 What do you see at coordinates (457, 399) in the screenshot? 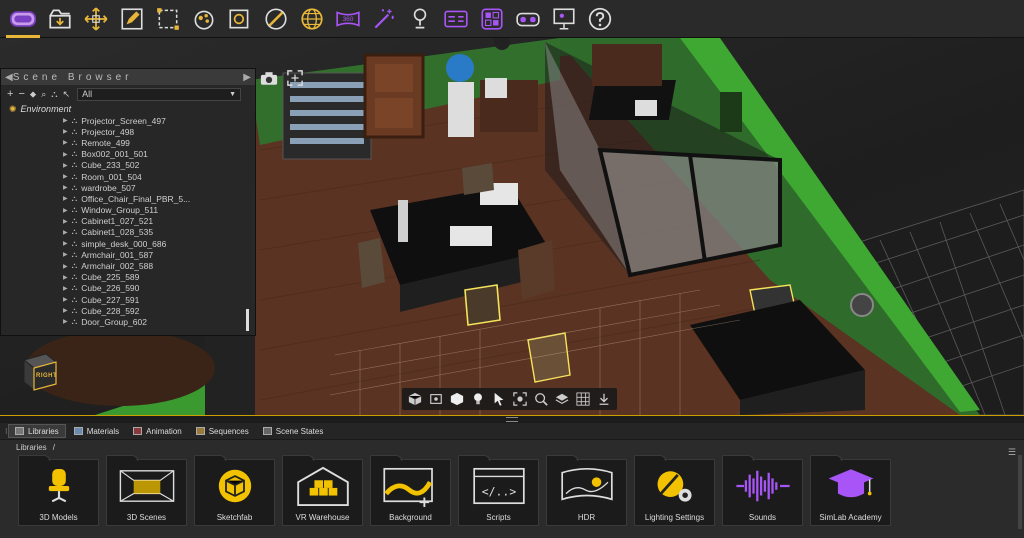
I see `solid-box-icon` at bounding box center [457, 399].